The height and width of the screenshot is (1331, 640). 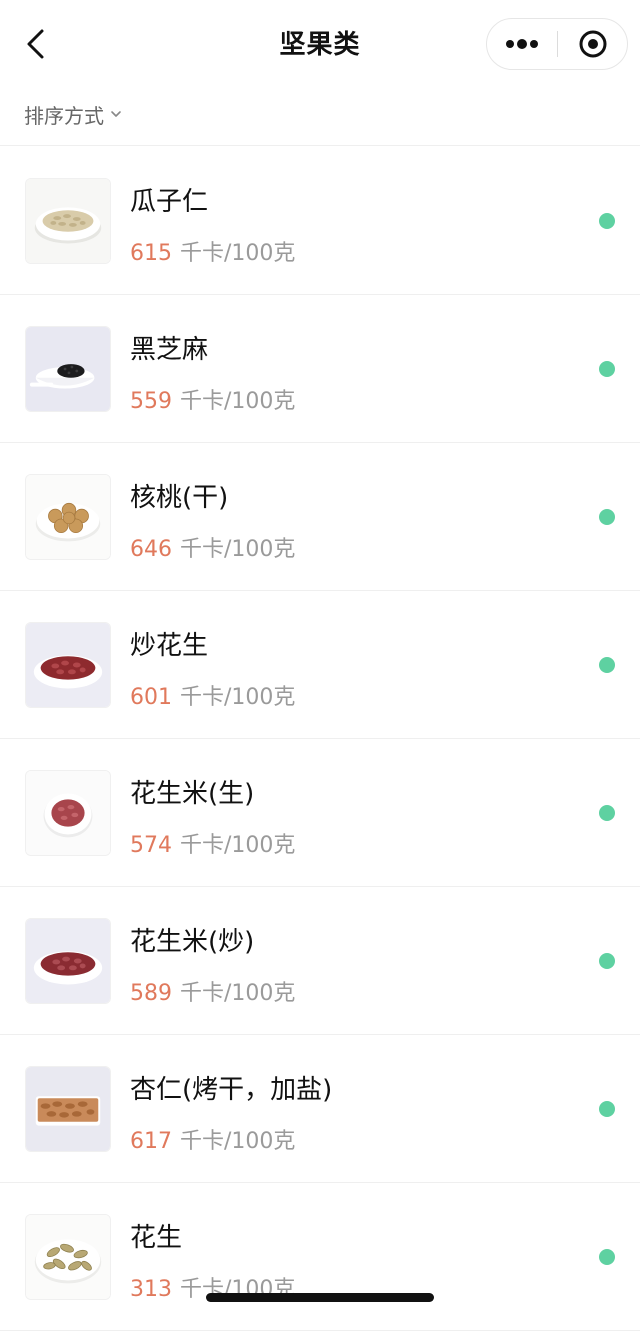 I want to click on food-name: 花生米(炒), so click(x=192, y=942).